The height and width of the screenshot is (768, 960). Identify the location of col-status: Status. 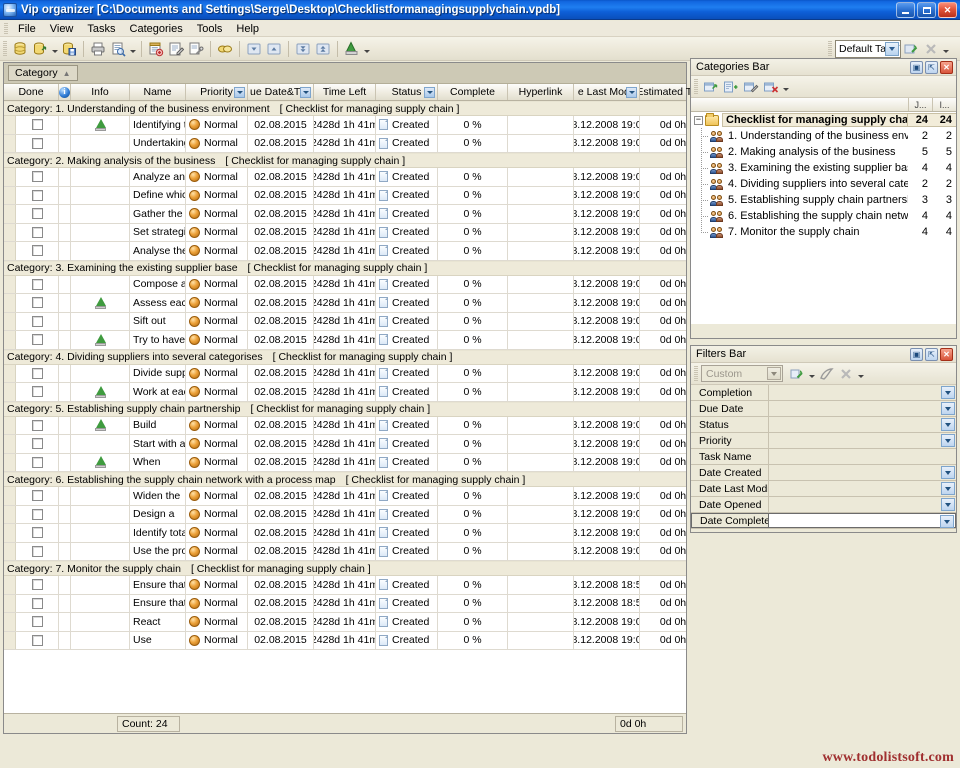
(407, 92).